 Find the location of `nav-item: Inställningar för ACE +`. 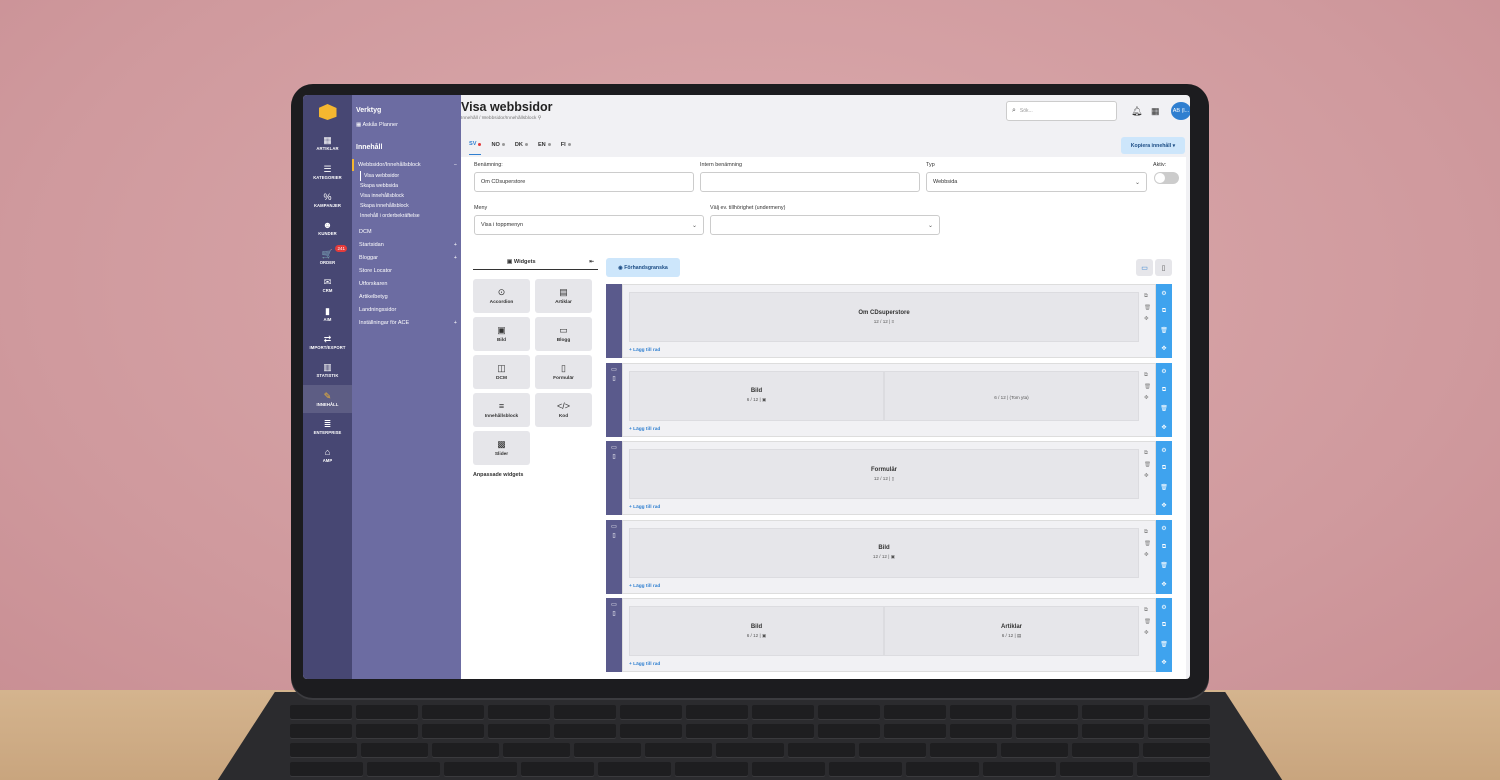

nav-item: Inställningar för ACE + is located at coordinates (406, 322).